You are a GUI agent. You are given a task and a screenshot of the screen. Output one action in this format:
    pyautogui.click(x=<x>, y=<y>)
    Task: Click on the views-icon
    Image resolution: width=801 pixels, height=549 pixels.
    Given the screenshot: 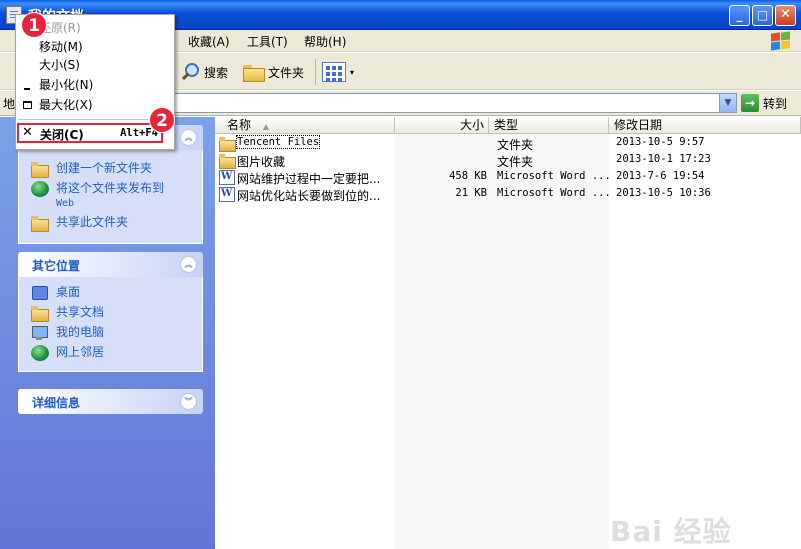 What is the action you would take?
    pyautogui.click(x=334, y=72)
    